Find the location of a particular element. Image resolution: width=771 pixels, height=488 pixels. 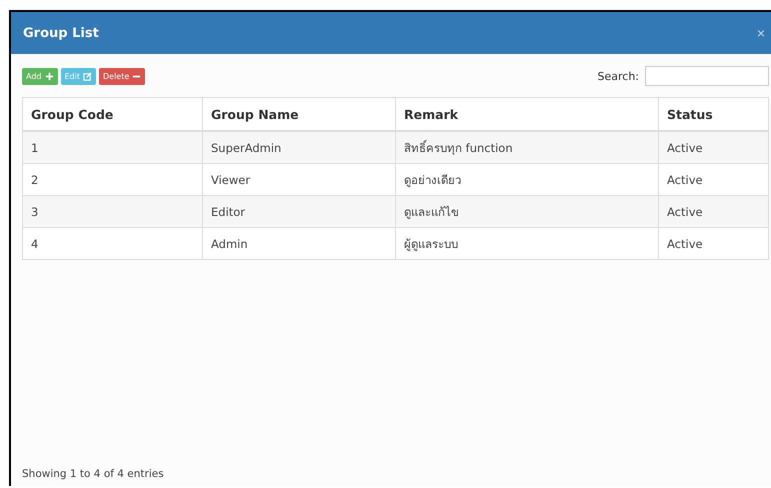

search-field is located at coordinates (707, 76).